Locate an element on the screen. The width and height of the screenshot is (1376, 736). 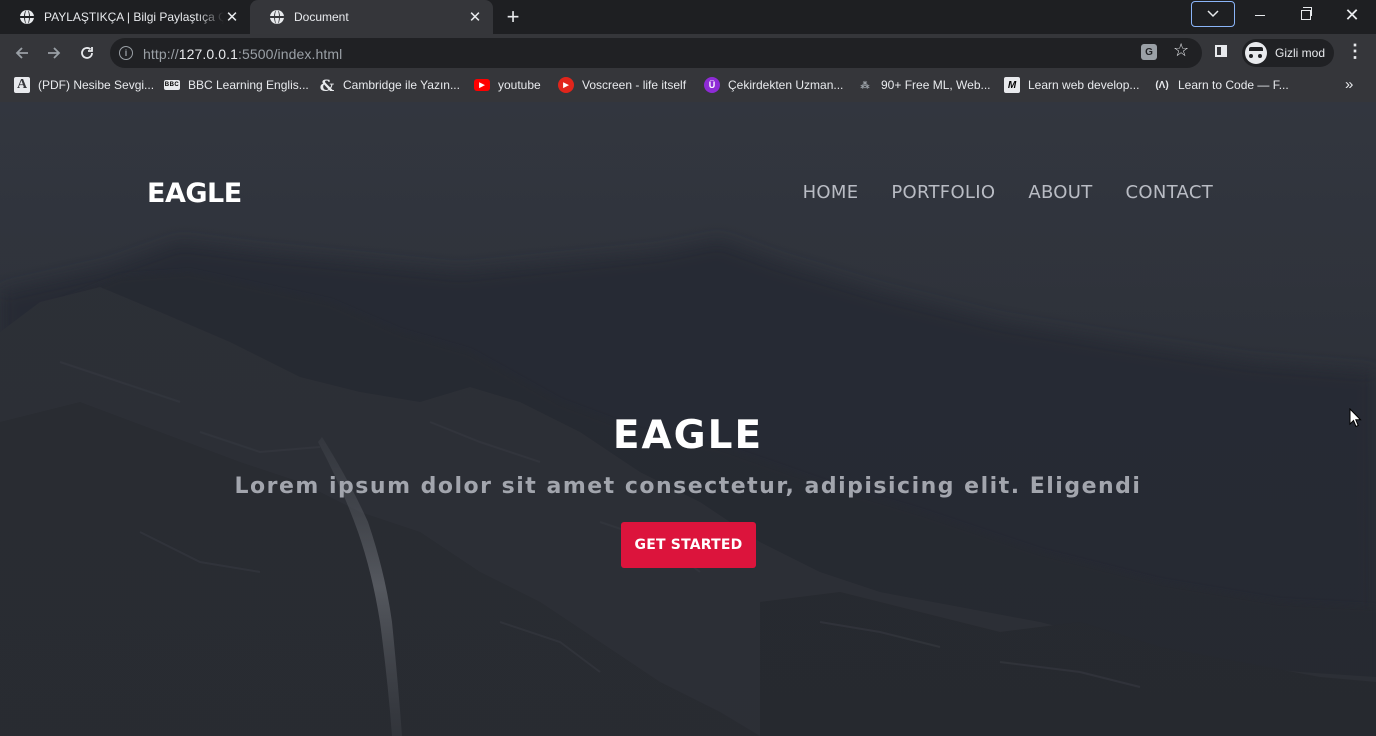
tab-title: PAYLAŞTIKÇA | Bilgi Paylaştıça Ço is located at coordinates (134, 17).